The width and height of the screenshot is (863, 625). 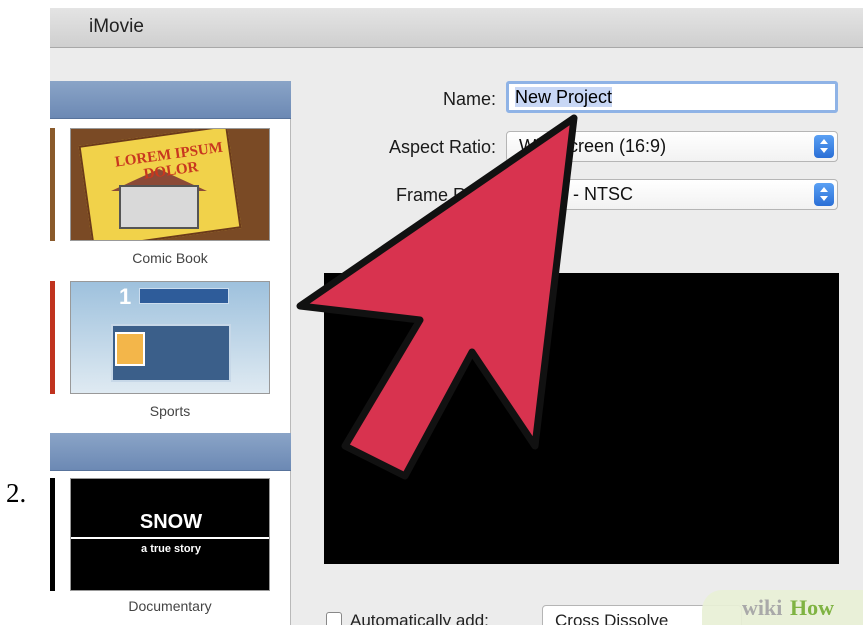 What do you see at coordinates (782, 607) in the screenshot?
I see `wikihow-watermark: wiki How` at bounding box center [782, 607].